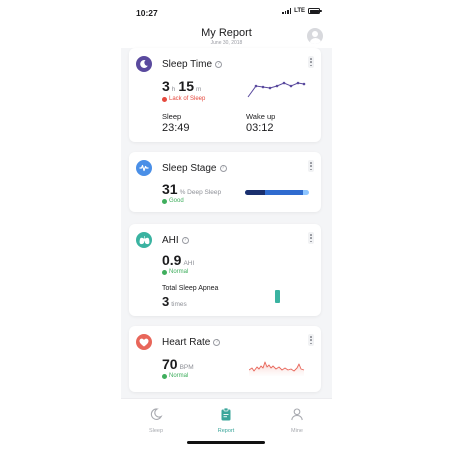 The height and width of the screenshot is (450, 450). I want to click on clipboard-icon, so click(226, 414).